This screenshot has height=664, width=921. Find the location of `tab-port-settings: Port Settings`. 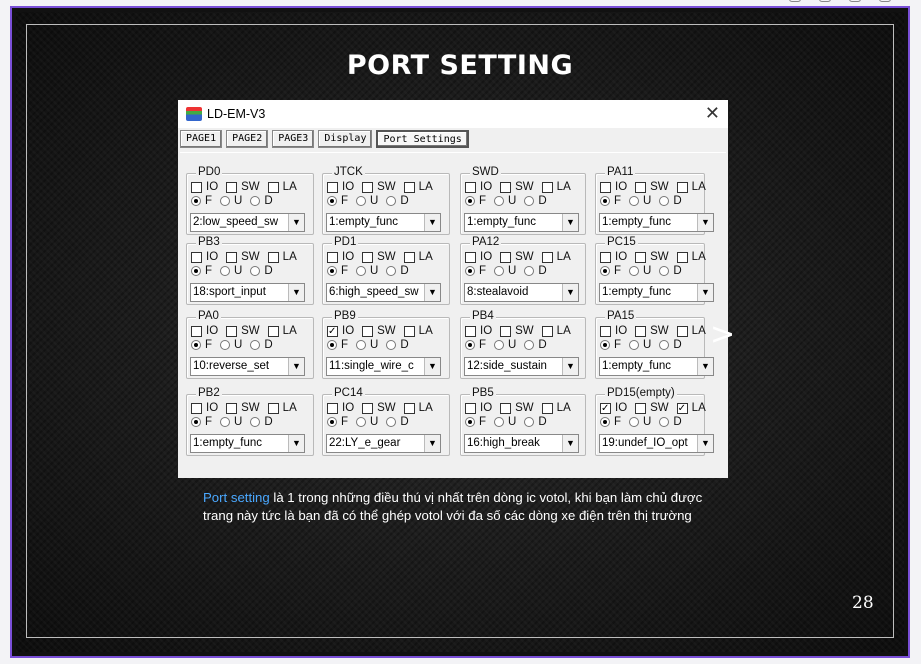

tab-port-settings: Port Settings is located at coordinates (422, 139).